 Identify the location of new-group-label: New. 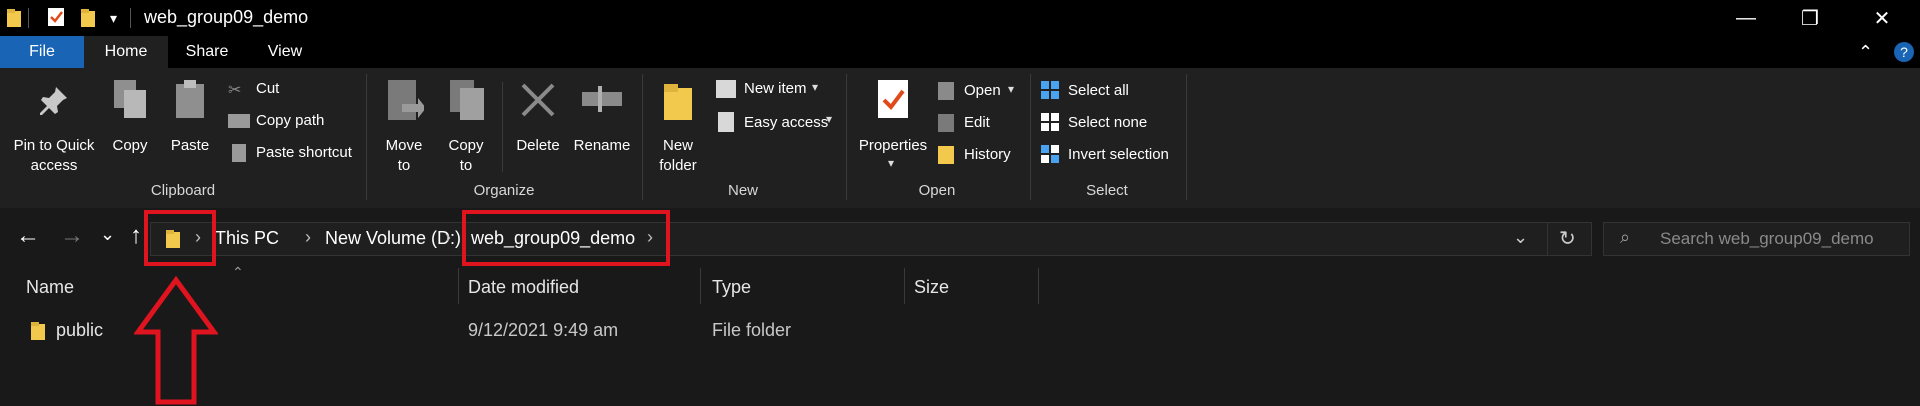
(742, 190).